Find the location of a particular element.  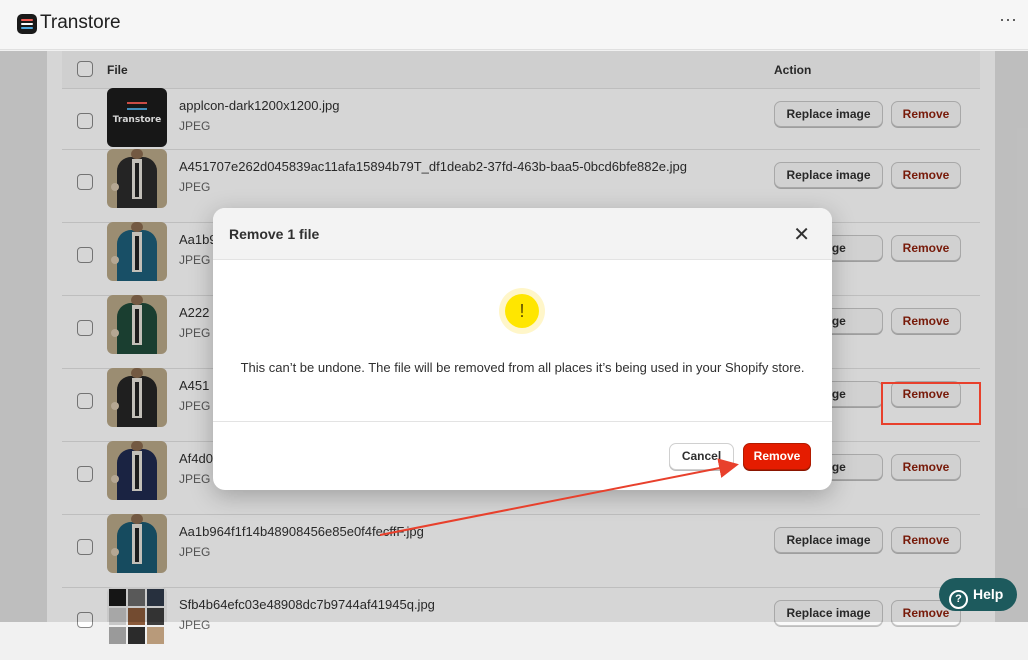

annotation-arrow is located at coordinates (559, 497).